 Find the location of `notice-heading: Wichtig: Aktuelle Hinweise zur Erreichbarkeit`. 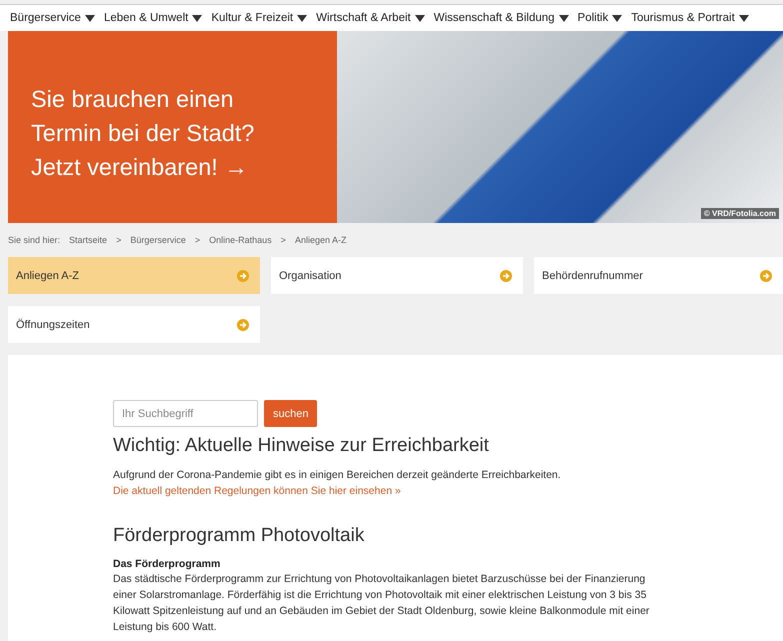

notice-heading: Wichtig: Aktuelle Hinweise zur Erreichbarkeit is located at coordinates (301, 446).